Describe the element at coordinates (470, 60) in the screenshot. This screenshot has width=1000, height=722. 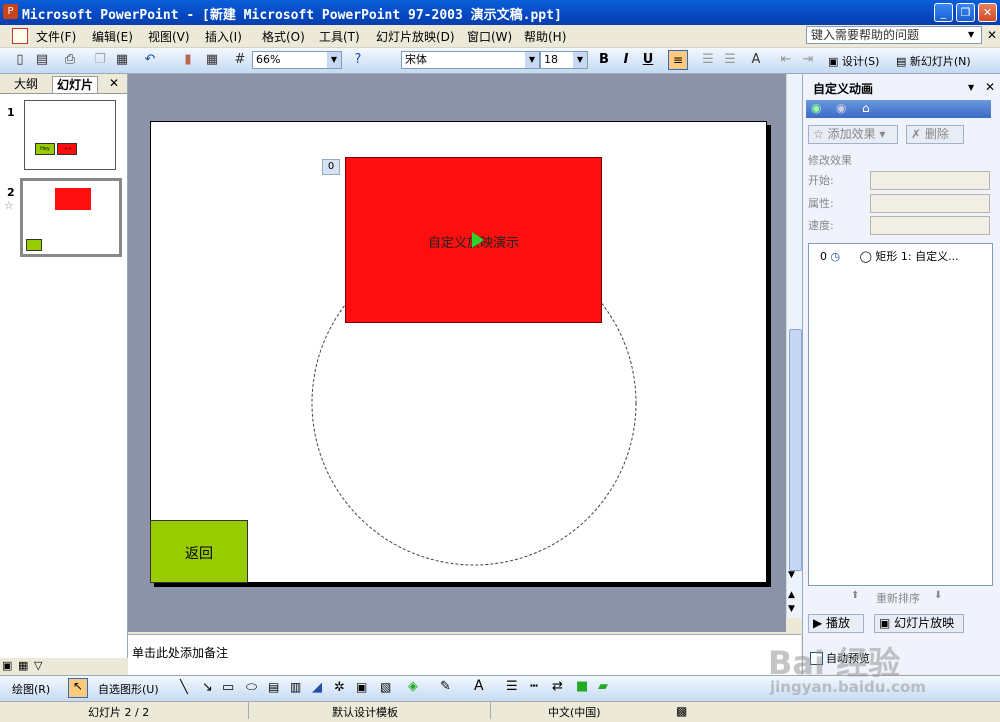
I see `font-select: 宋体 ▼` at that location.